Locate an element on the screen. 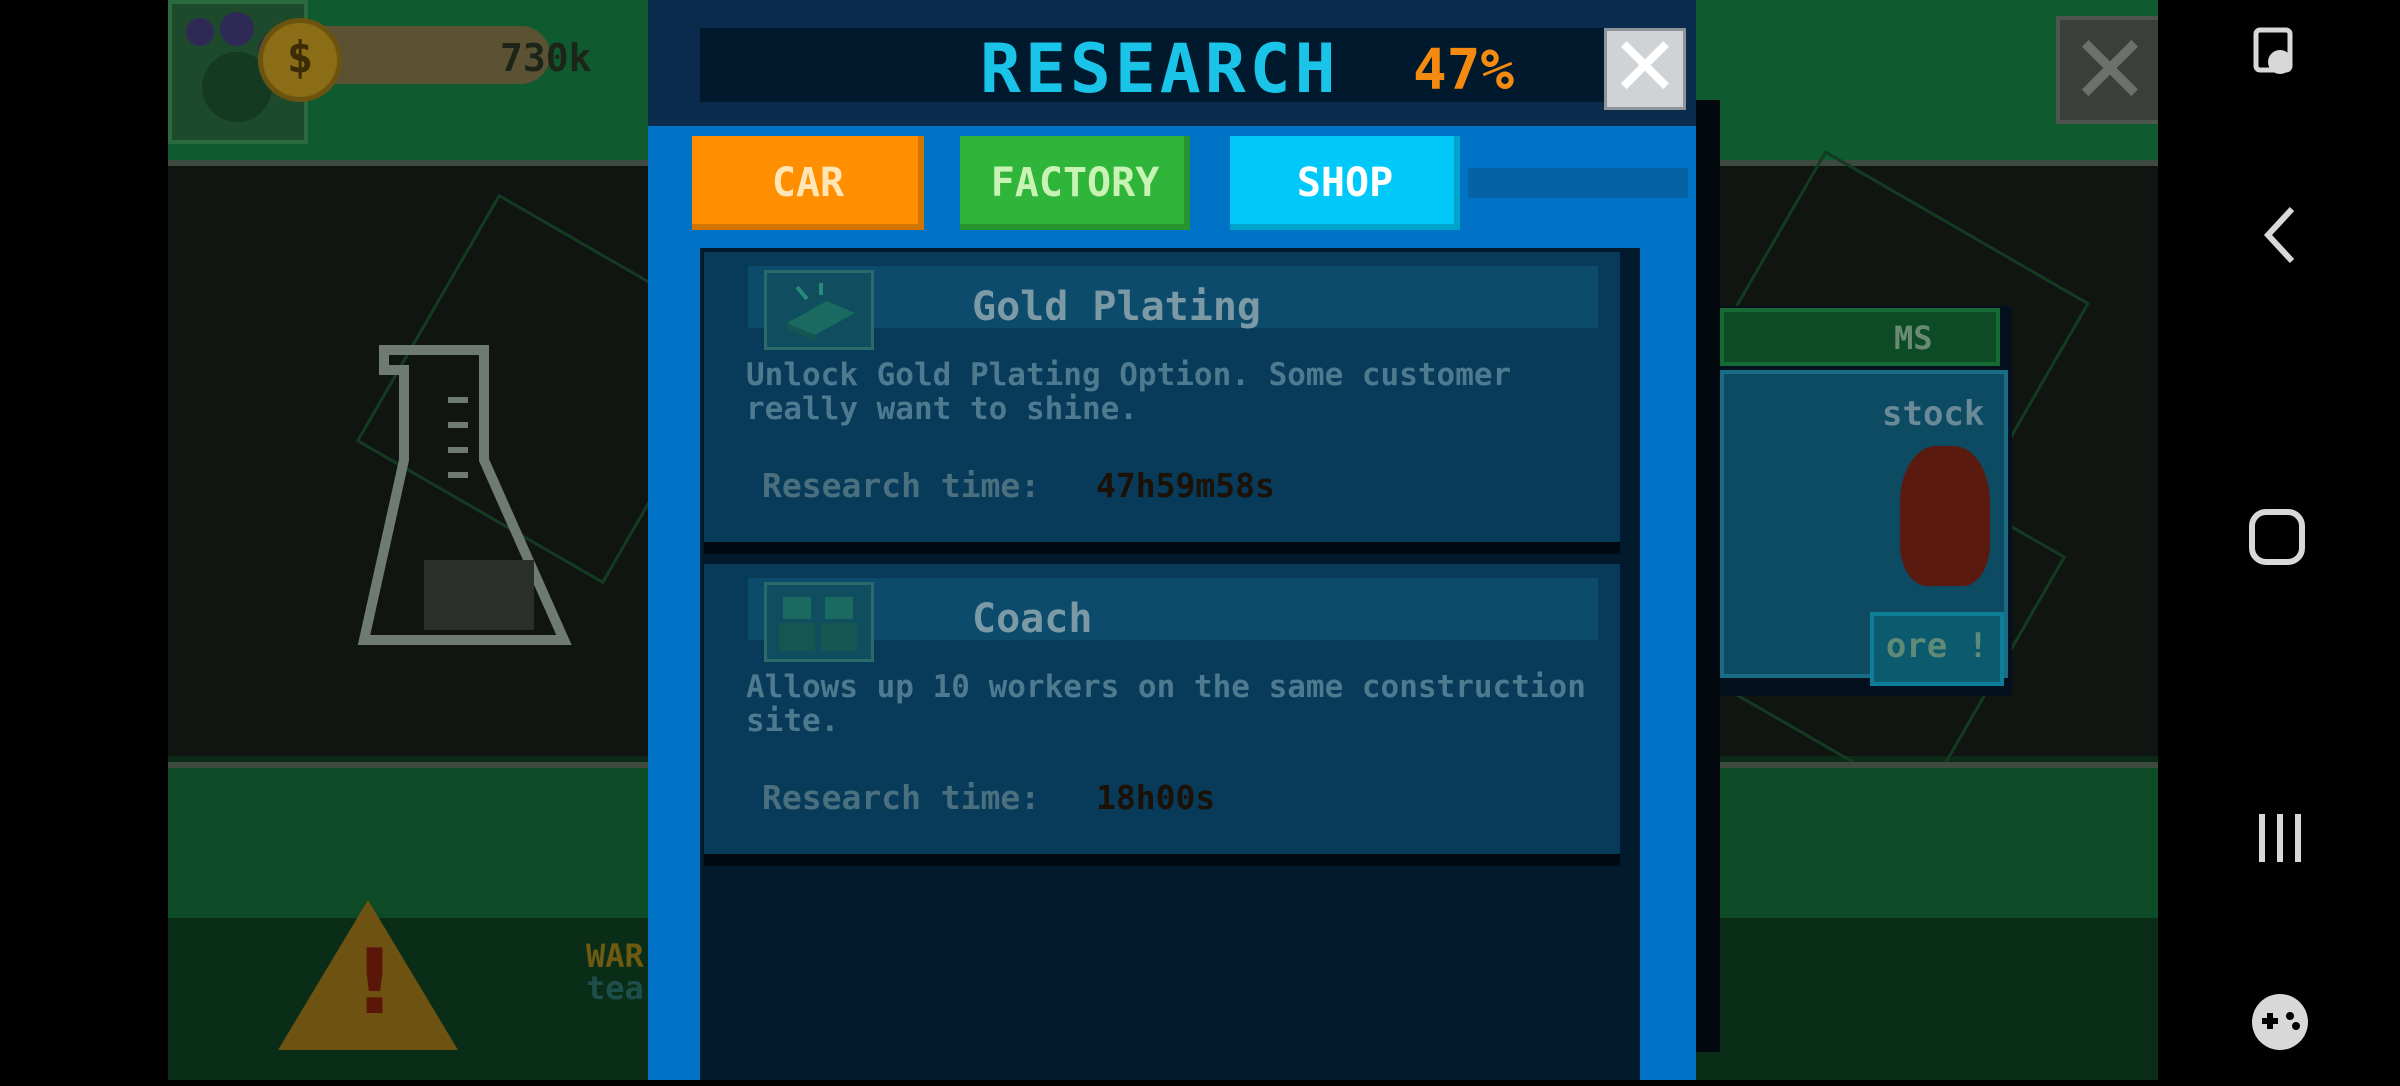 This screenshot has width=2400, height=1086. game-close-button: ✕ is located at coordinates (2107, 70).